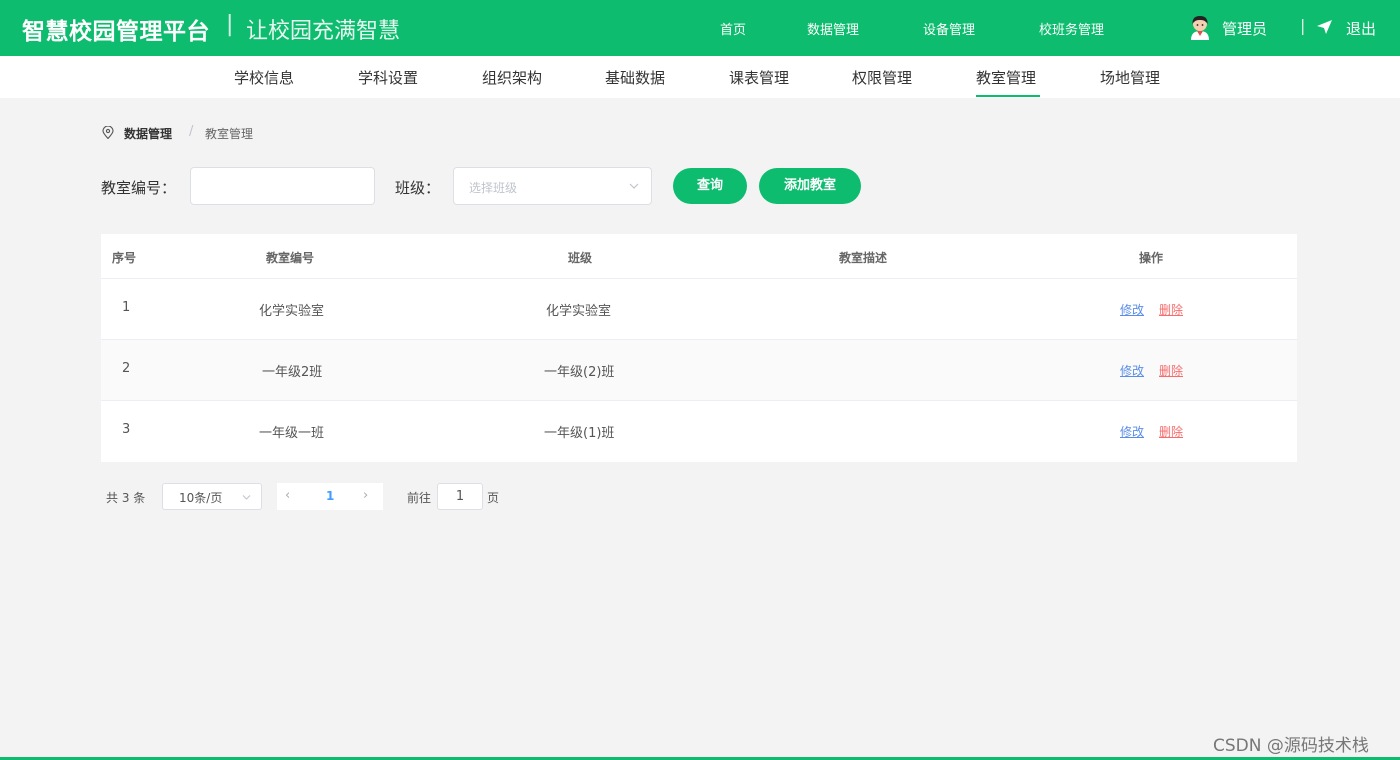 The width and height of the screenshot is (1400, 760). What do you see at coordinates (419, 498) in the screenshot?
I see `goto-prefix: 前往` at bounding box center [419, 498].